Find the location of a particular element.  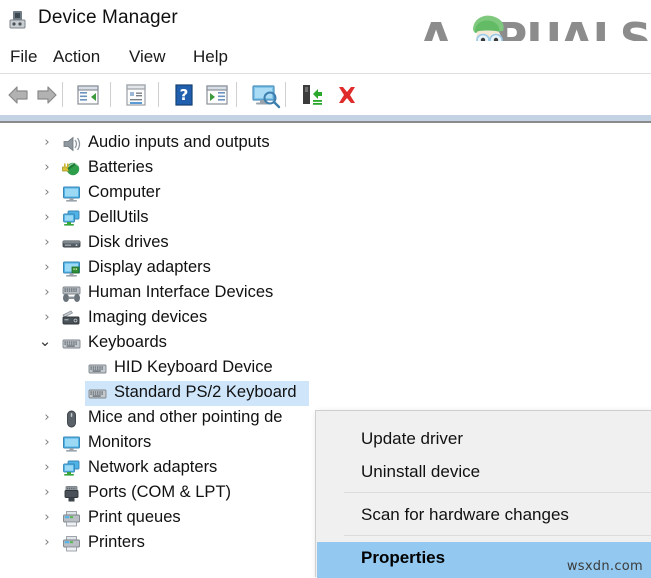

tree-row-label: Computer is located at coordinates (124, 192).